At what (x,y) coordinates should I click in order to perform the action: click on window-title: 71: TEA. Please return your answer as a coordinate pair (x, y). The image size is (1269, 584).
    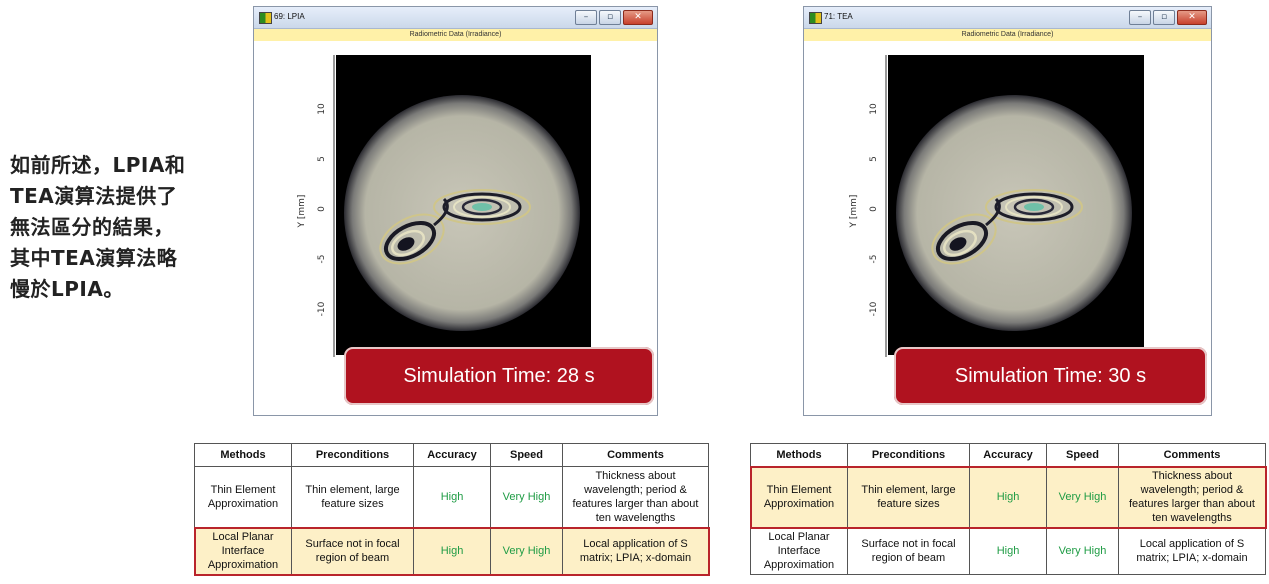
    Looking at the image, I should click on (838, 16).